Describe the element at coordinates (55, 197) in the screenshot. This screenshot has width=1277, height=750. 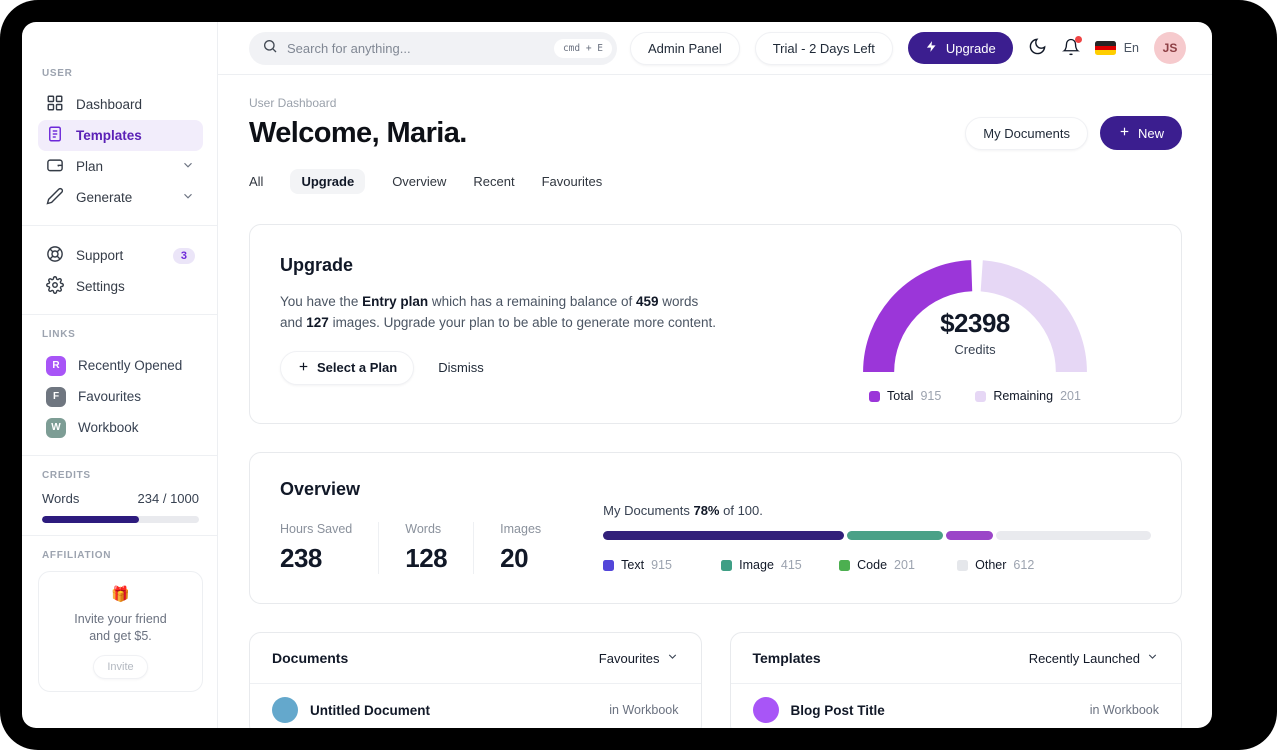
I see `pencil-icon` at that location.